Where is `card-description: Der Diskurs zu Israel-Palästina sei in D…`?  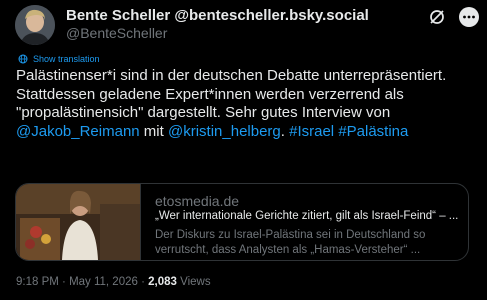 card-description: Der Diskurs zu Israel-Palästina sei in D… is located at coordinates (290, 242).